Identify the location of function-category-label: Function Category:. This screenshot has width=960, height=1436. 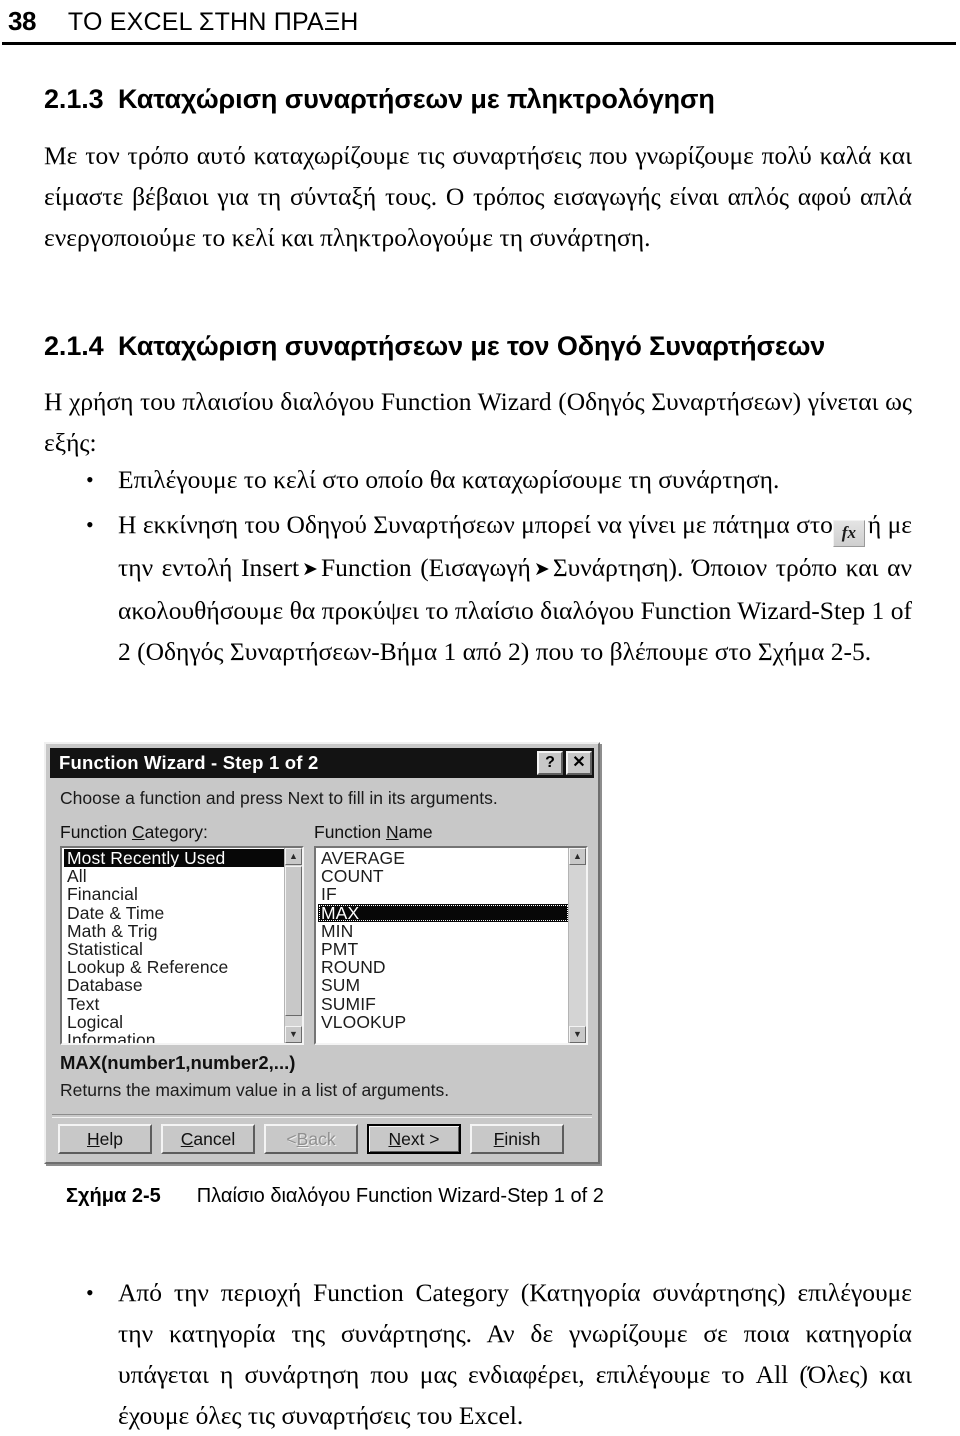
(134, 832).